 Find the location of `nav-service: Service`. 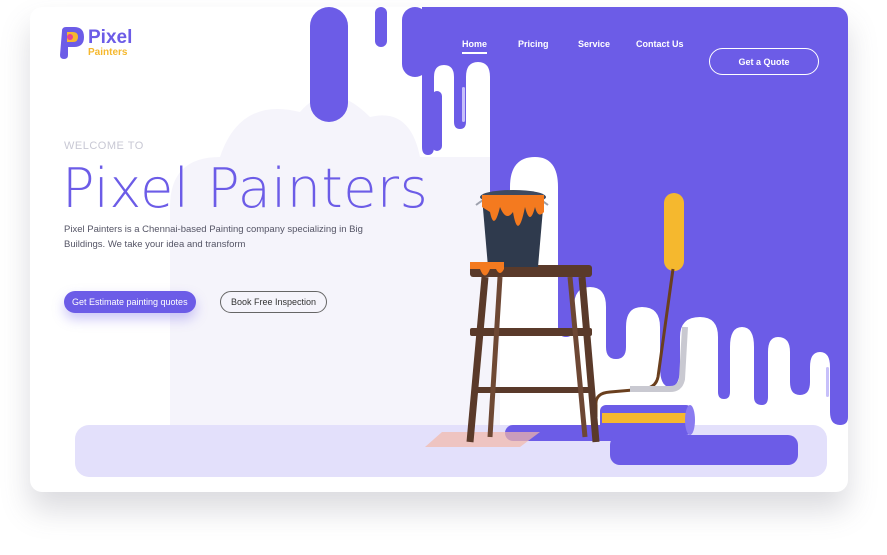

nav-service: Service is located at coordinates (594, 44).